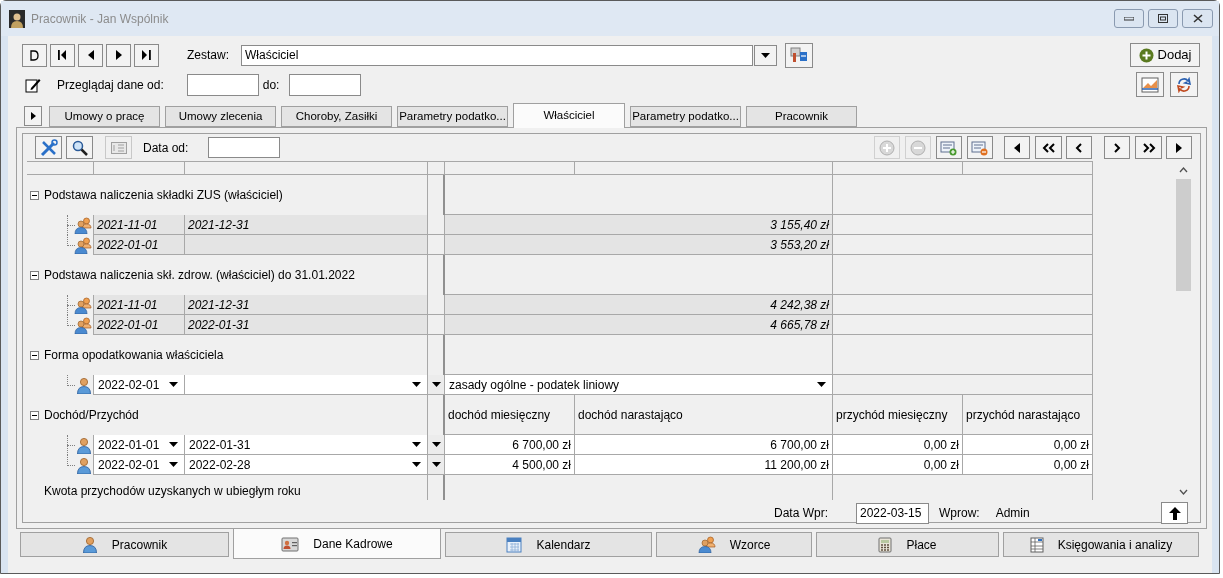 Image resolution: width=1223 pixels, height=578 pixels. I want to click on add-button: Dodaj, so click(1165, 55).